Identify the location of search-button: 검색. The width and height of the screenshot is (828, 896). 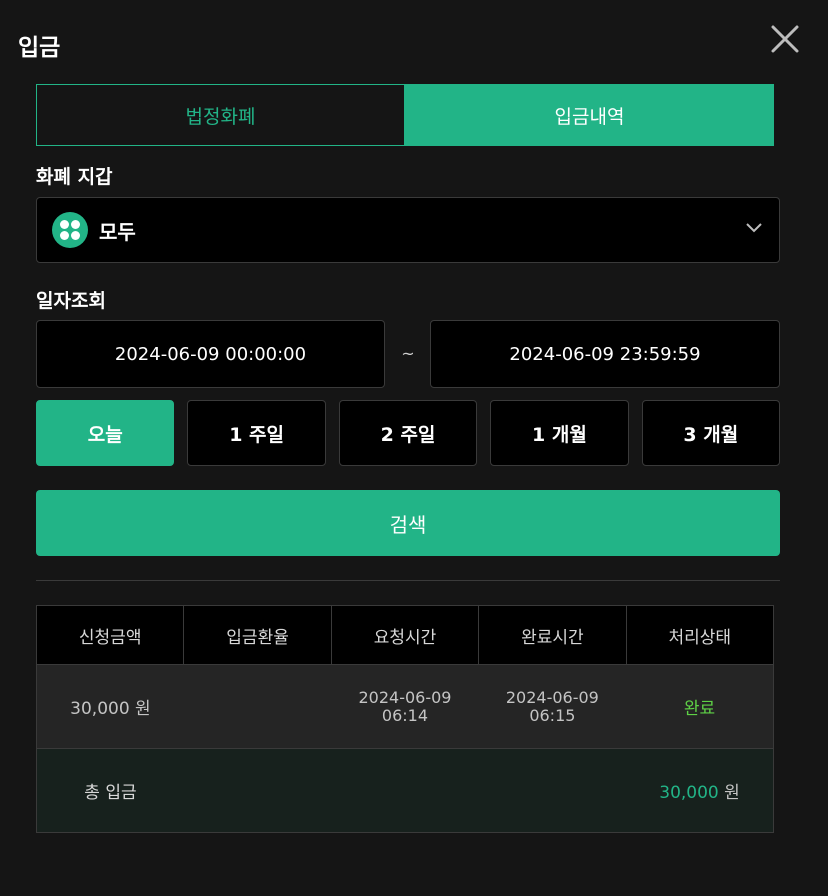
(408, 523).